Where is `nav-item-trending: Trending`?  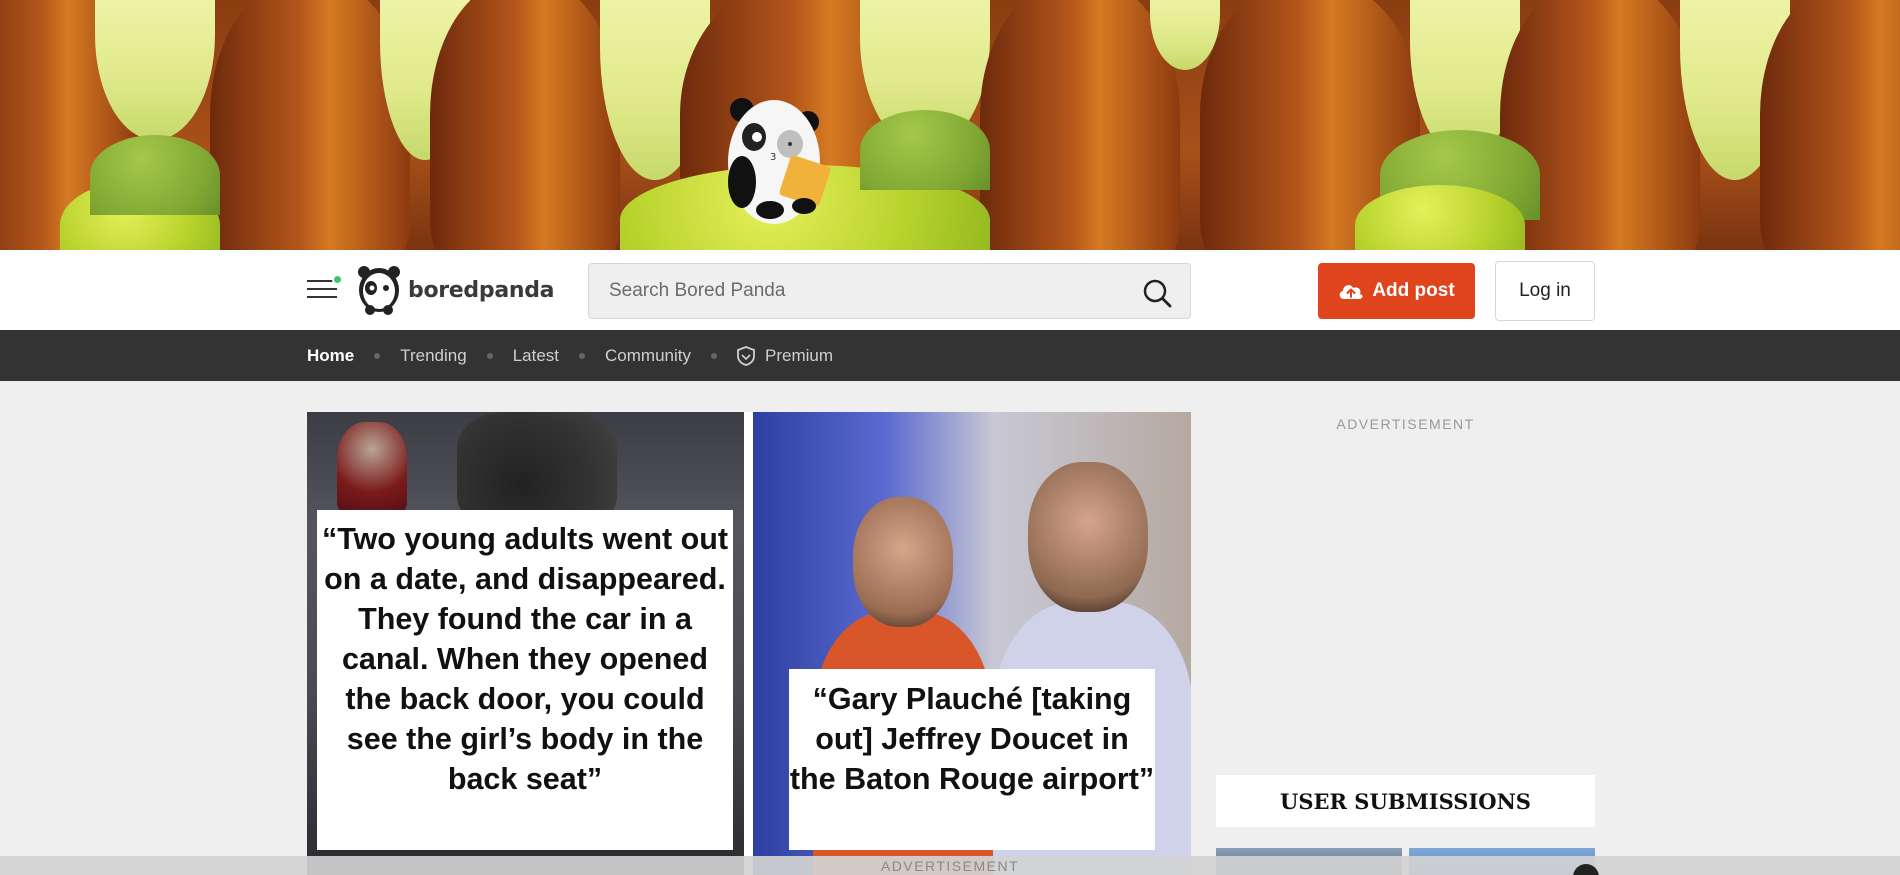
nav-item-trending: Trending is located at coordinates (433, 356).